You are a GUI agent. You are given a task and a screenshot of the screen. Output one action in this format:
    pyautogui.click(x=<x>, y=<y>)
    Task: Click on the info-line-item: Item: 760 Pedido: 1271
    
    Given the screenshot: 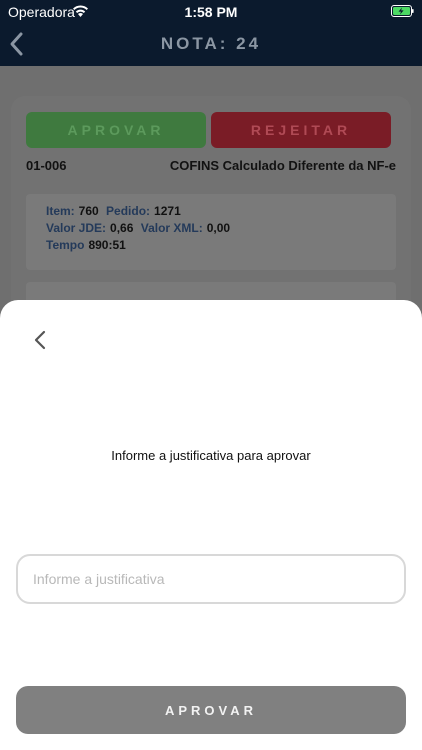 What is the action you would take?
    pyautogui.click(x=115, y=211)
    